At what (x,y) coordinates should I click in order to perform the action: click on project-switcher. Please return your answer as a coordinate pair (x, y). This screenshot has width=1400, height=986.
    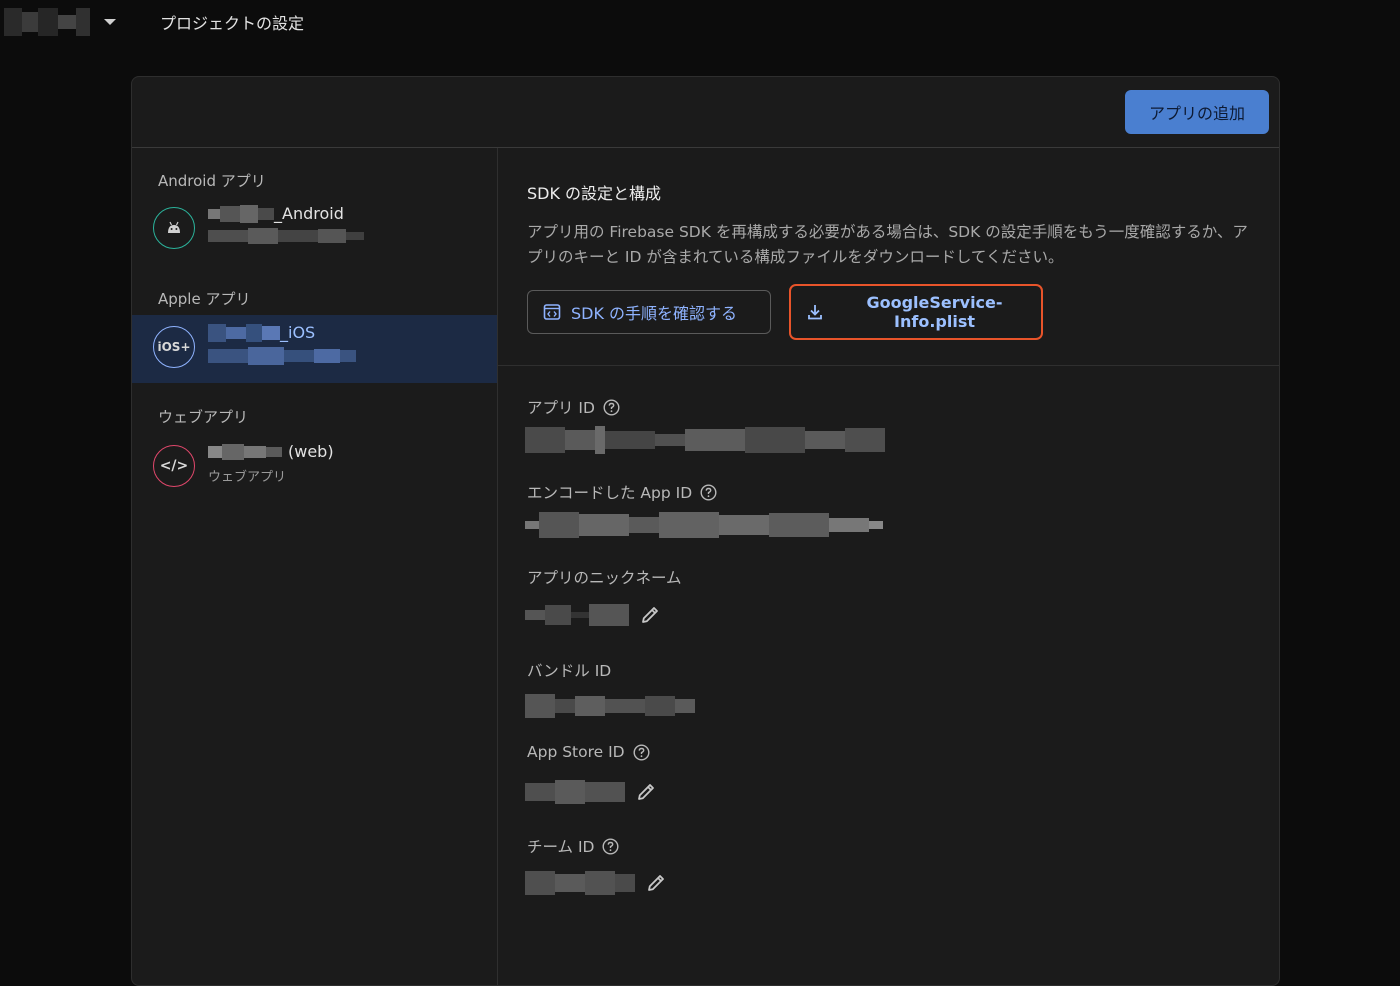
    Looking at the image, I should click on (60, 22).